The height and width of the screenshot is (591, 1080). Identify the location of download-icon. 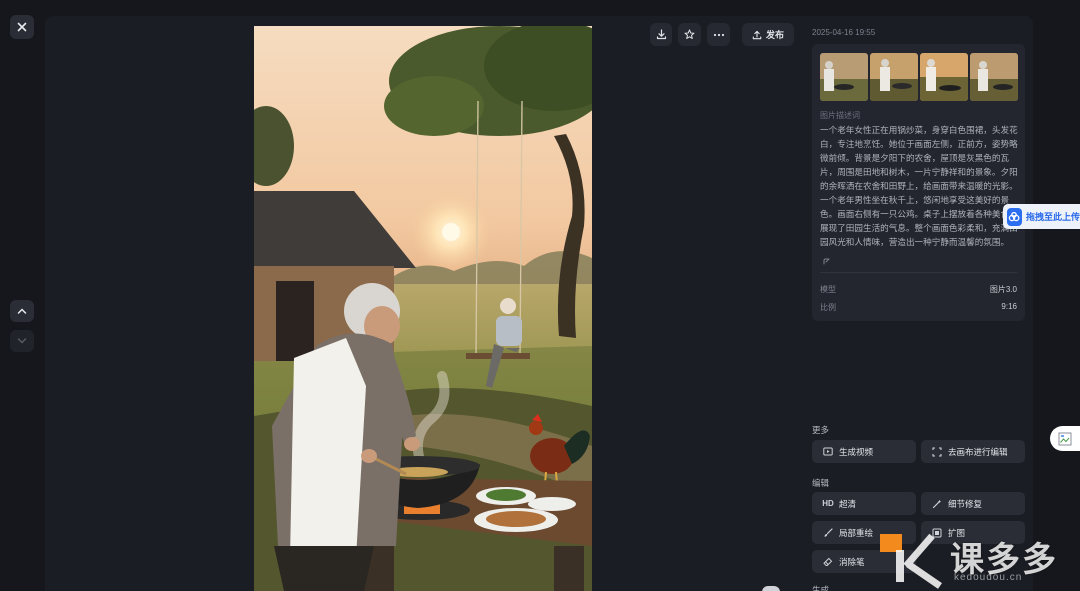
(661, 34).